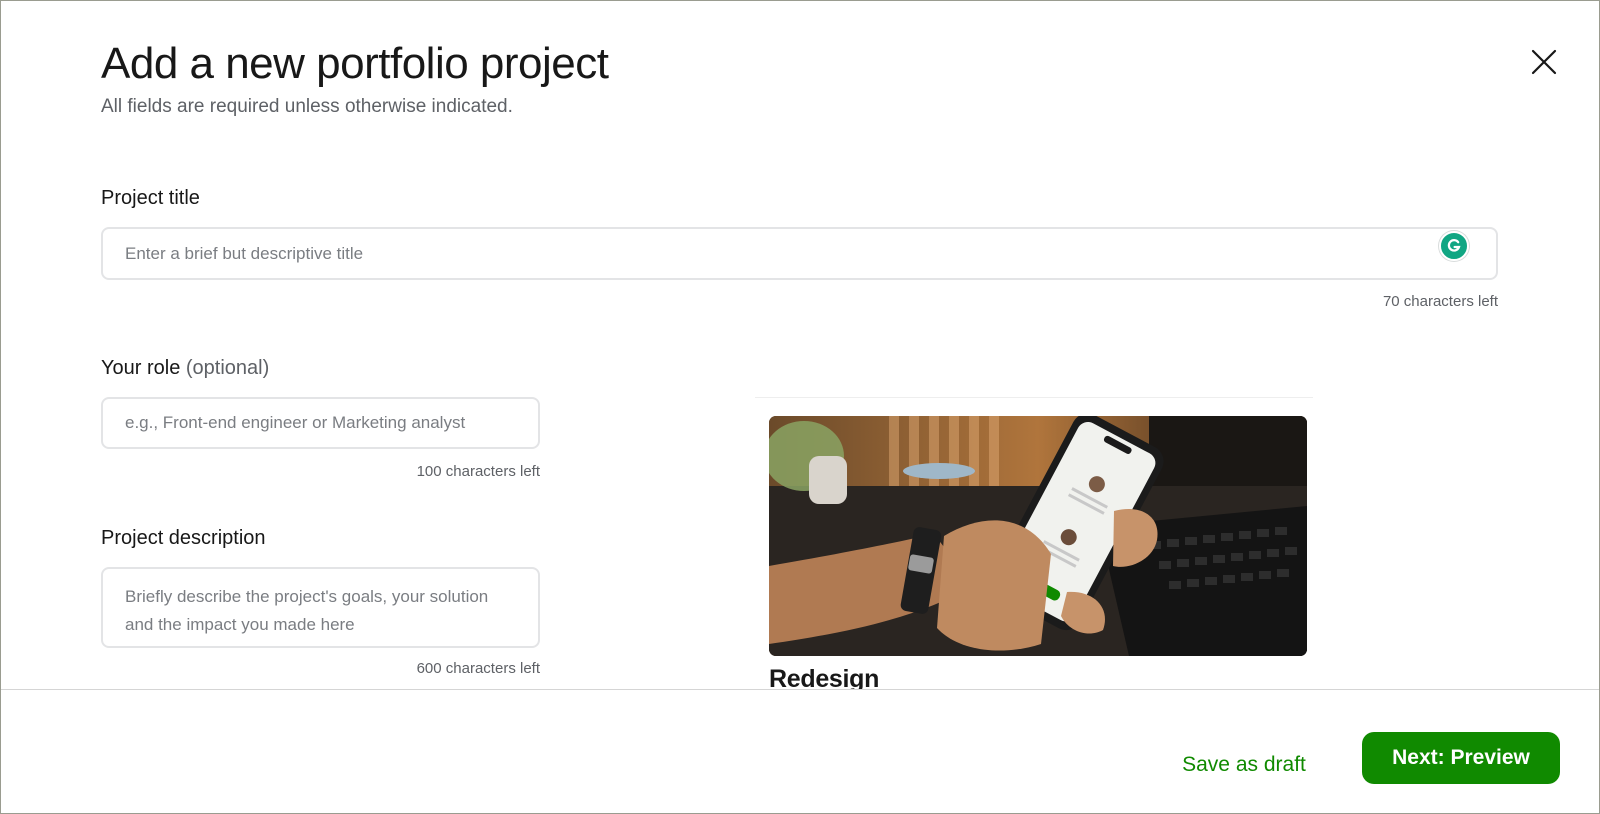  I want to click on description-counter: 600 characters left, so click(478, 668).